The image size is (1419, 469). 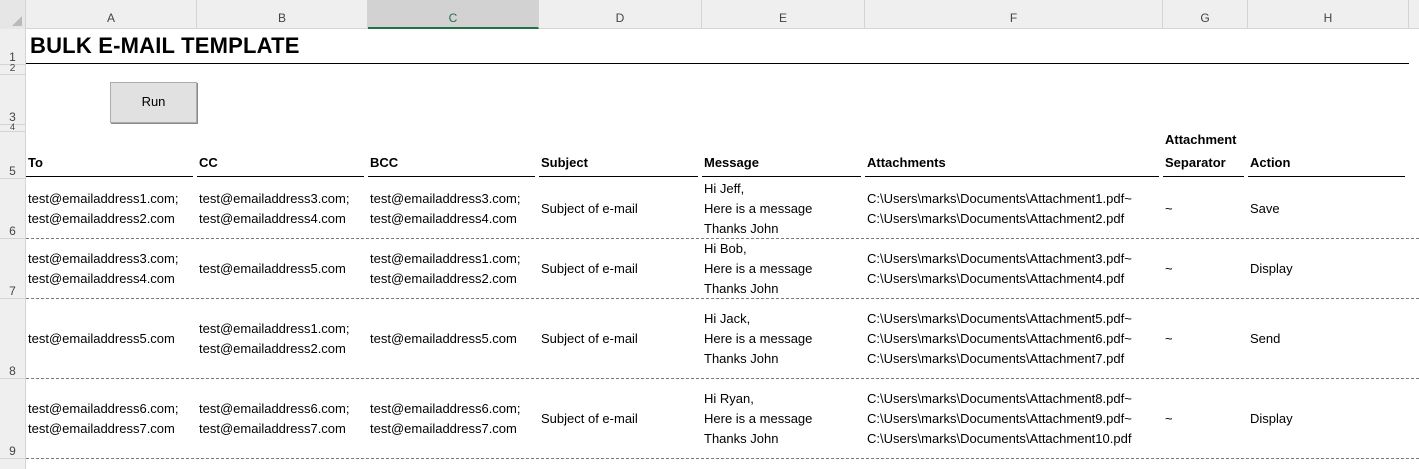 I want to click on header-bcc: BCC, so click(x=453, y=157).